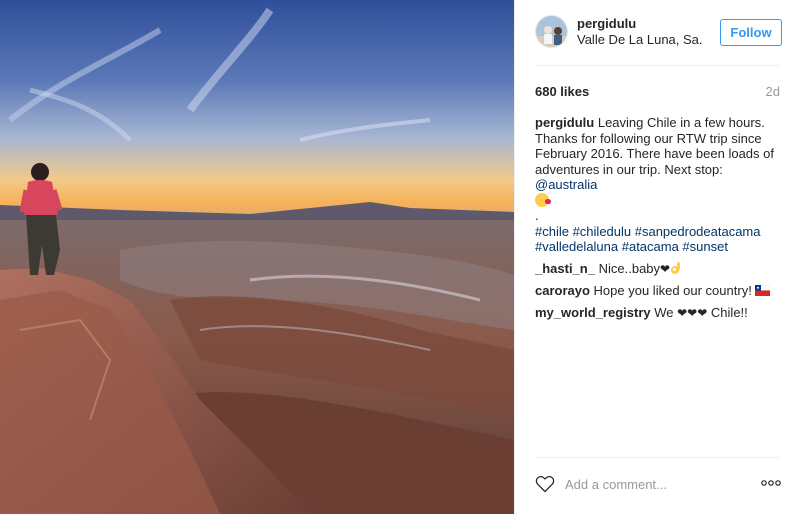 The height and width of the screenshot is (514, 800). Describe the element at coordinates (751, 32) in the screenshot. I see `follow-button: Follow` at that location.